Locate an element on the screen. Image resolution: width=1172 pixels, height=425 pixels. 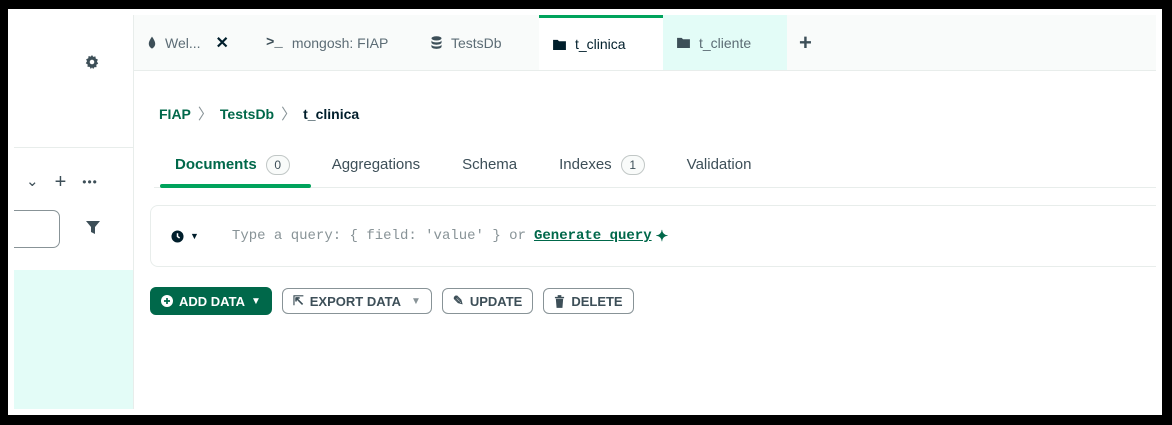
tab-welcome: Wel... ✕ is located at coordinates (193, 42).